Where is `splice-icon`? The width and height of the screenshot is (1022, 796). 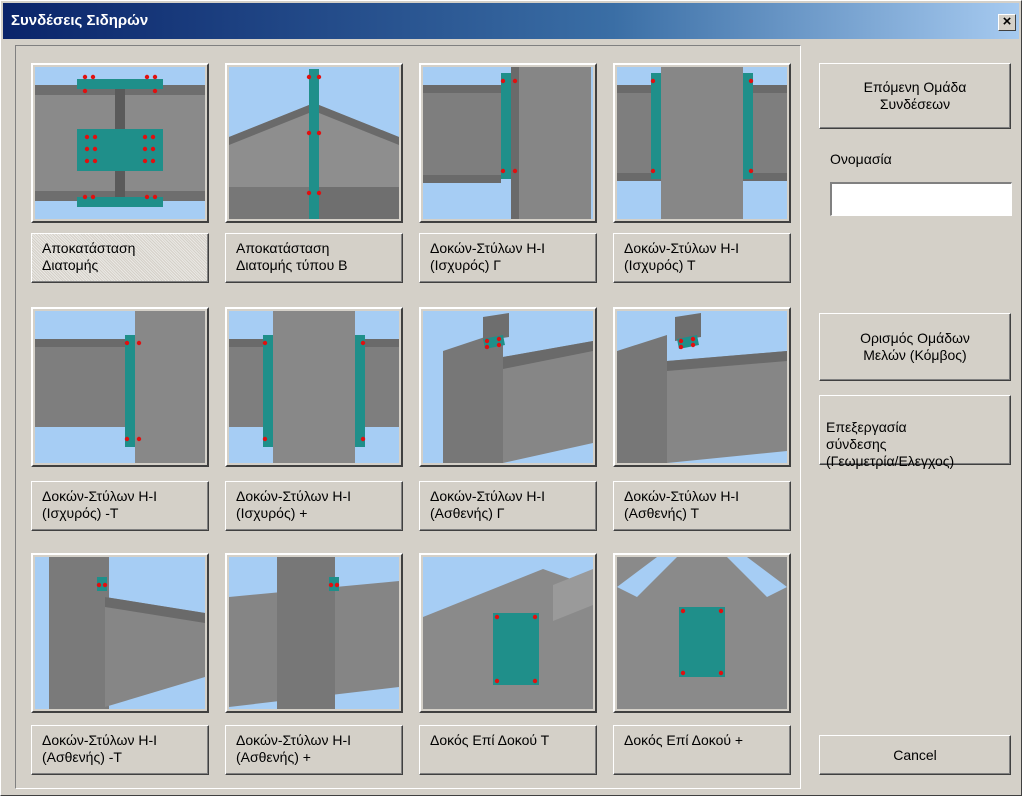
splice-icon is located at coordinates (120, 143).